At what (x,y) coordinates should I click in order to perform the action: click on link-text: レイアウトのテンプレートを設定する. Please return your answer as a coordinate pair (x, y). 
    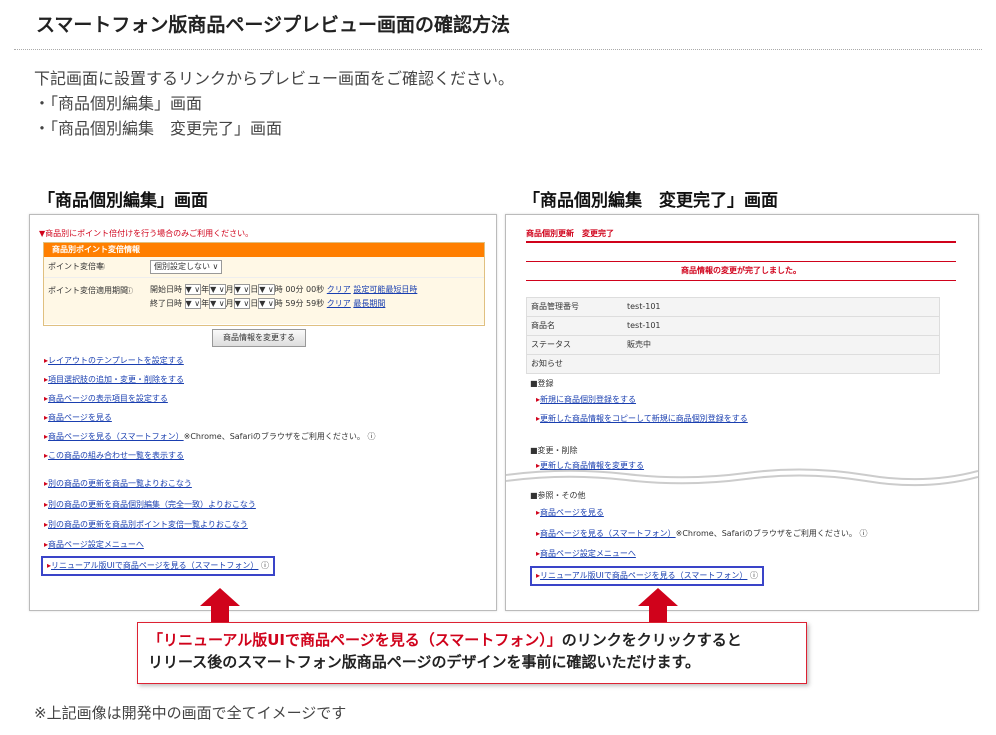
    Looking at the image, I should click on (116, 360).